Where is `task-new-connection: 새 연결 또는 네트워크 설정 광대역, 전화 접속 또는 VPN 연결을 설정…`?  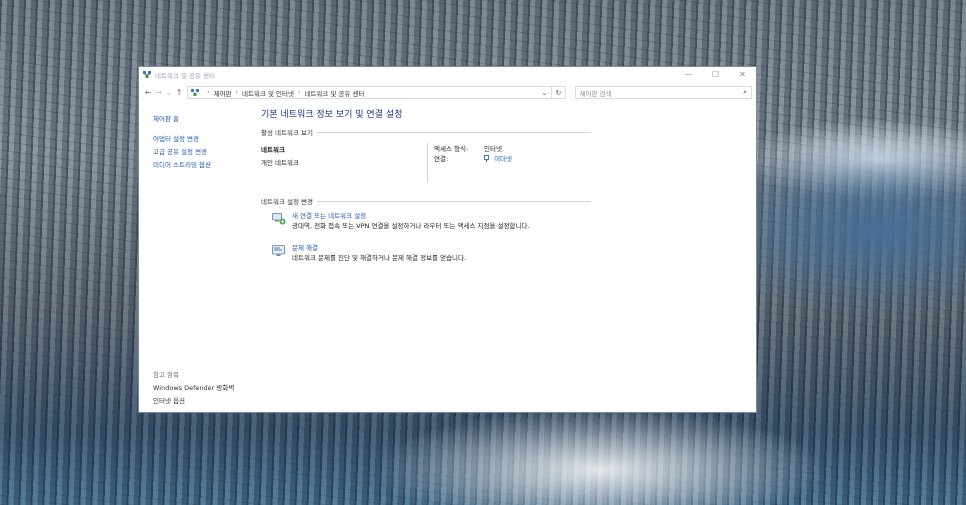
task-new-connection: 새 연결 또는 네트워크 설정 광대역, 전화 접속 또는 VPN 연결을 설정… is located at coordinates (426, 222).